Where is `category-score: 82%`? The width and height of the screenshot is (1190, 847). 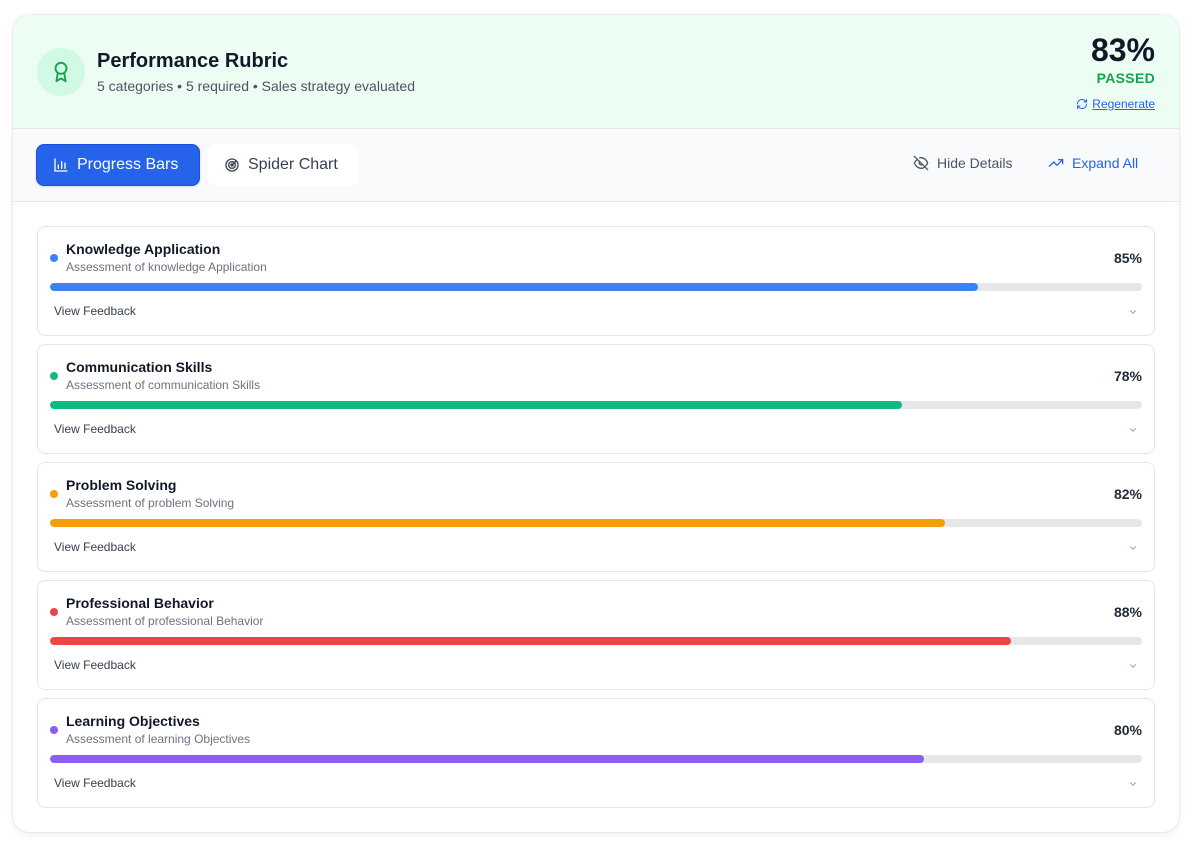
category-score: 82% is located at coordinates (1127, 494).